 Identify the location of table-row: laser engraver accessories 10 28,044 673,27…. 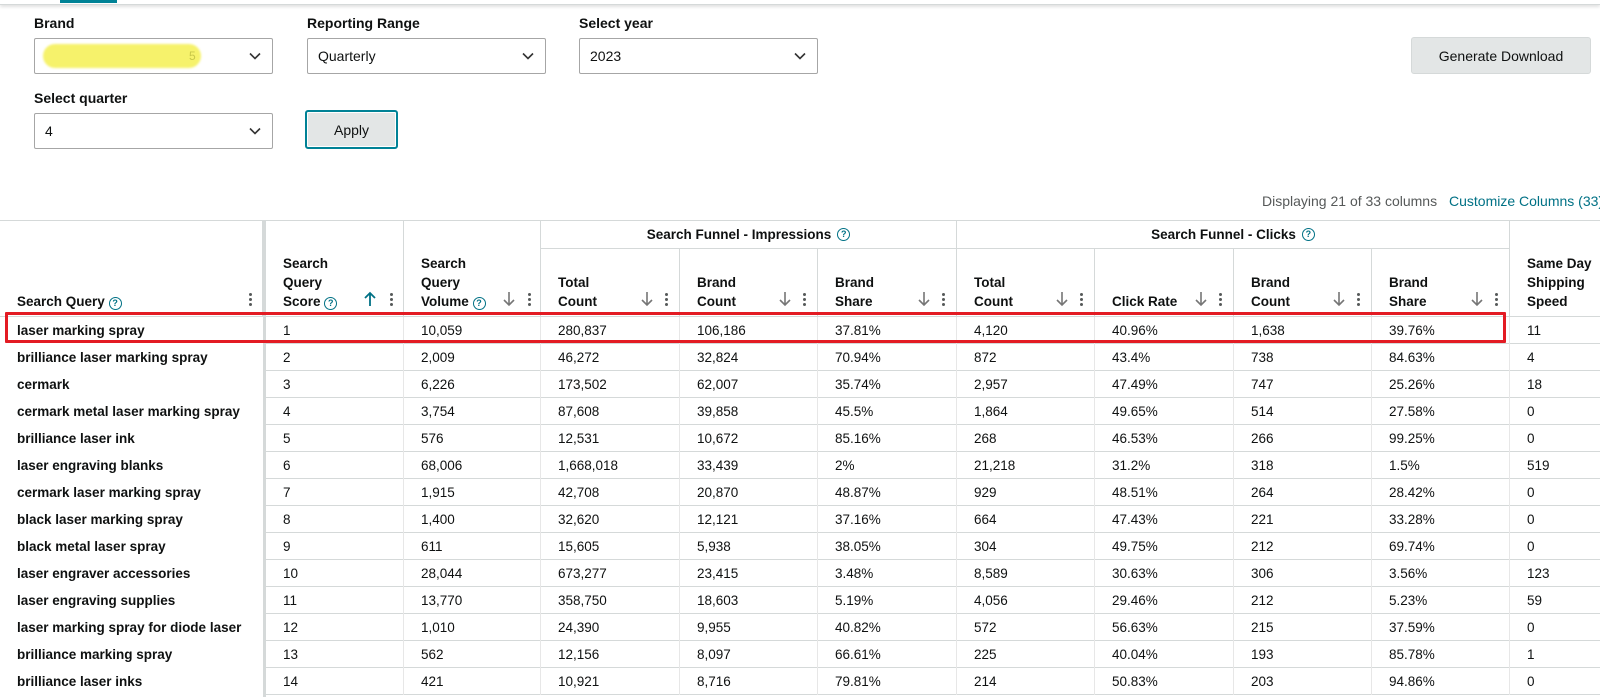
(800, 573).